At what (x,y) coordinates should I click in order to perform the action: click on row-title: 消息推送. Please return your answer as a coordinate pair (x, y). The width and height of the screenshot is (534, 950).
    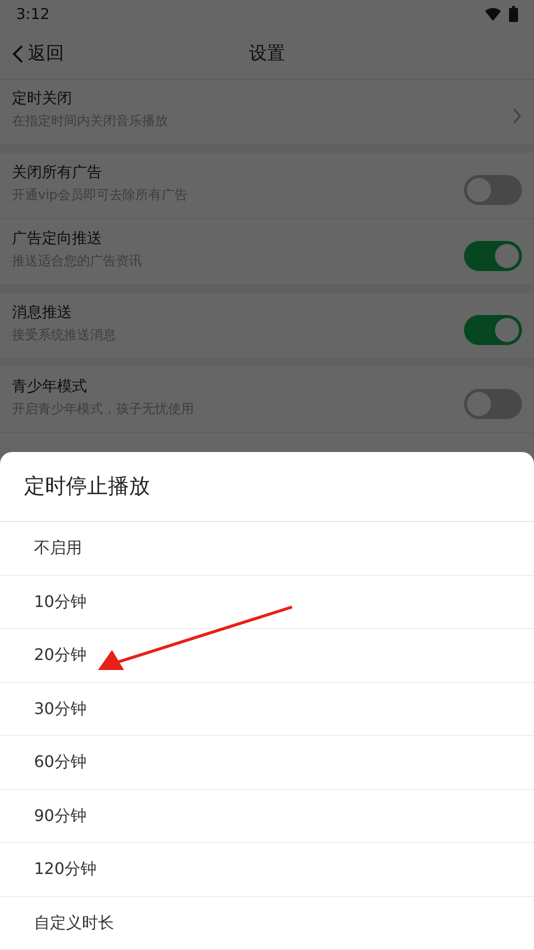
    Looking at the image, I should click on (42, 312).